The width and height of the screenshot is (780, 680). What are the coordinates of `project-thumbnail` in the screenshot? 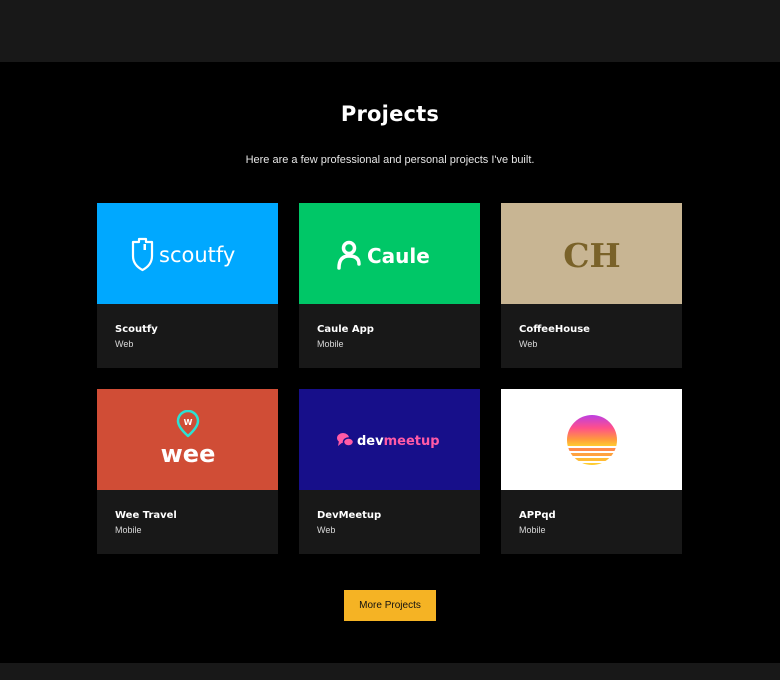 It's located at (591, 439).